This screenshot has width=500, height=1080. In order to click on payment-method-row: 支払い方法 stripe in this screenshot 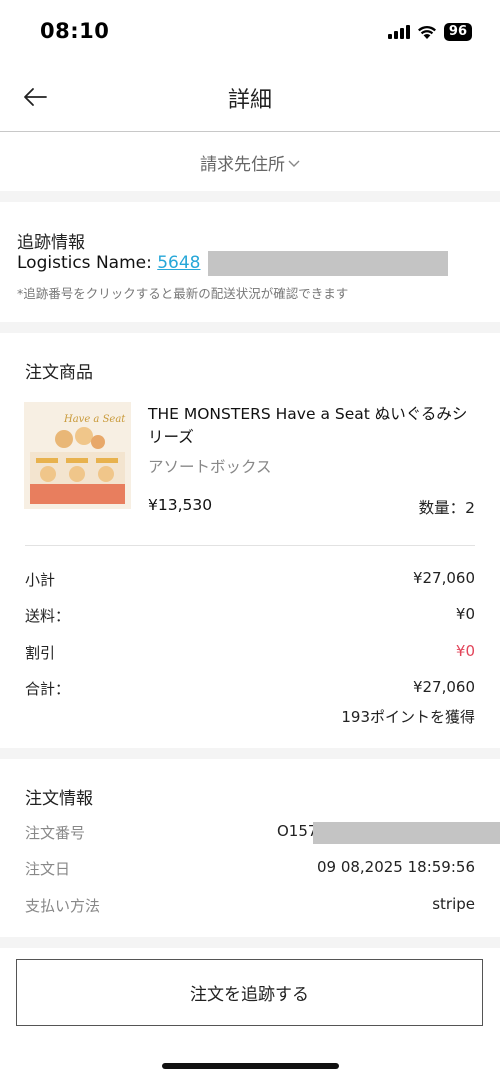, I will do `click(250, 906)`.